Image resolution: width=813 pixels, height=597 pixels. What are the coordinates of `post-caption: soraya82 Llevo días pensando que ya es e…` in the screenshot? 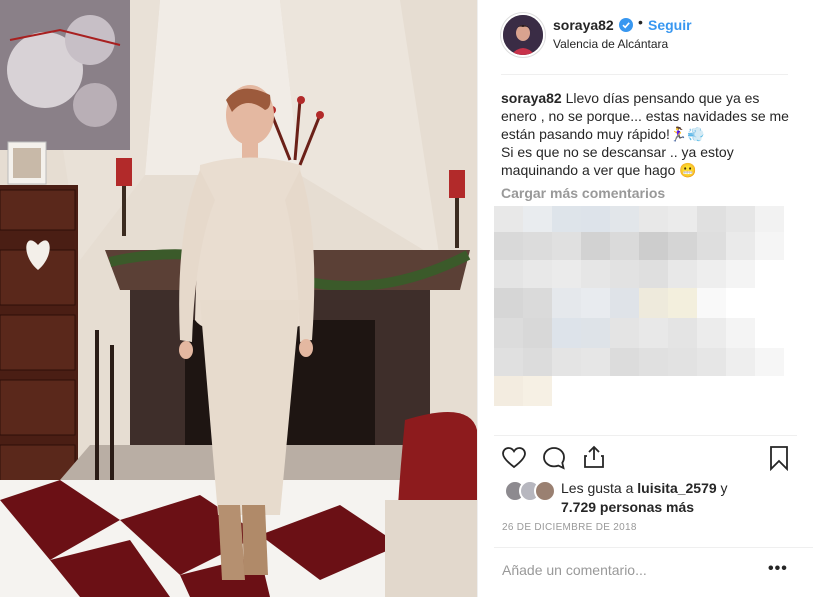 It's located at (646, 134).